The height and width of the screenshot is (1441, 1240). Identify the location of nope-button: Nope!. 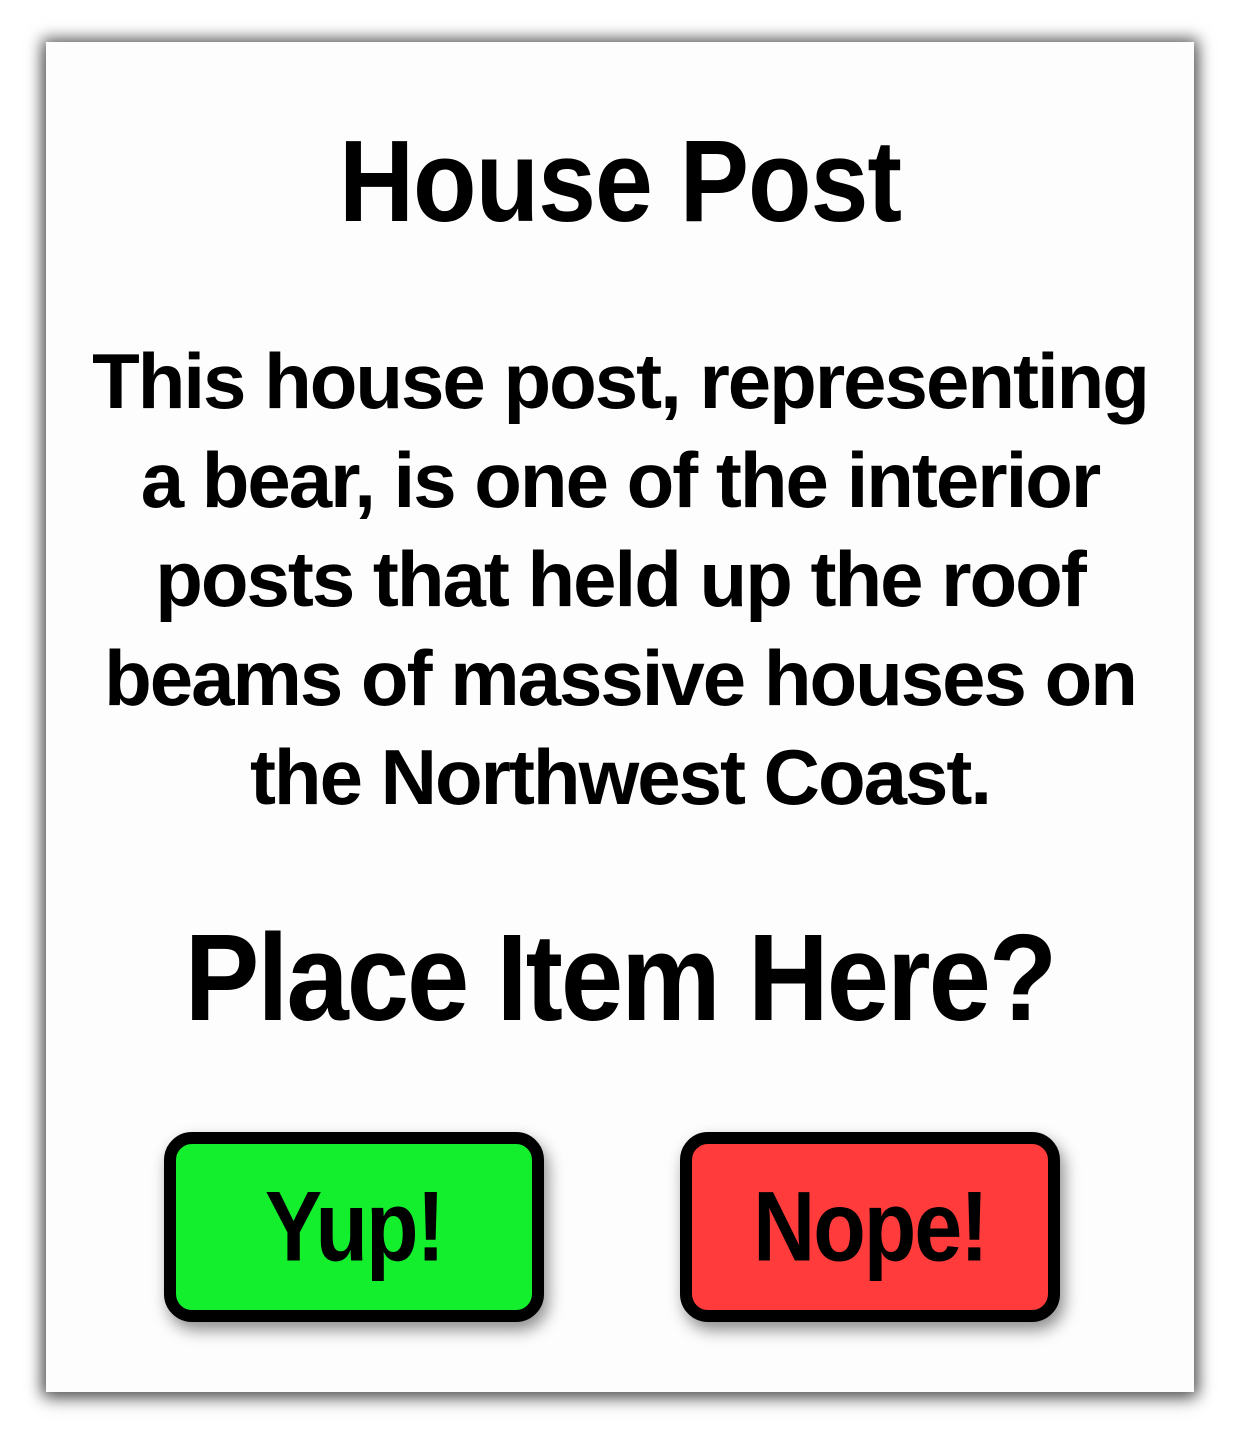
(870, 1227).